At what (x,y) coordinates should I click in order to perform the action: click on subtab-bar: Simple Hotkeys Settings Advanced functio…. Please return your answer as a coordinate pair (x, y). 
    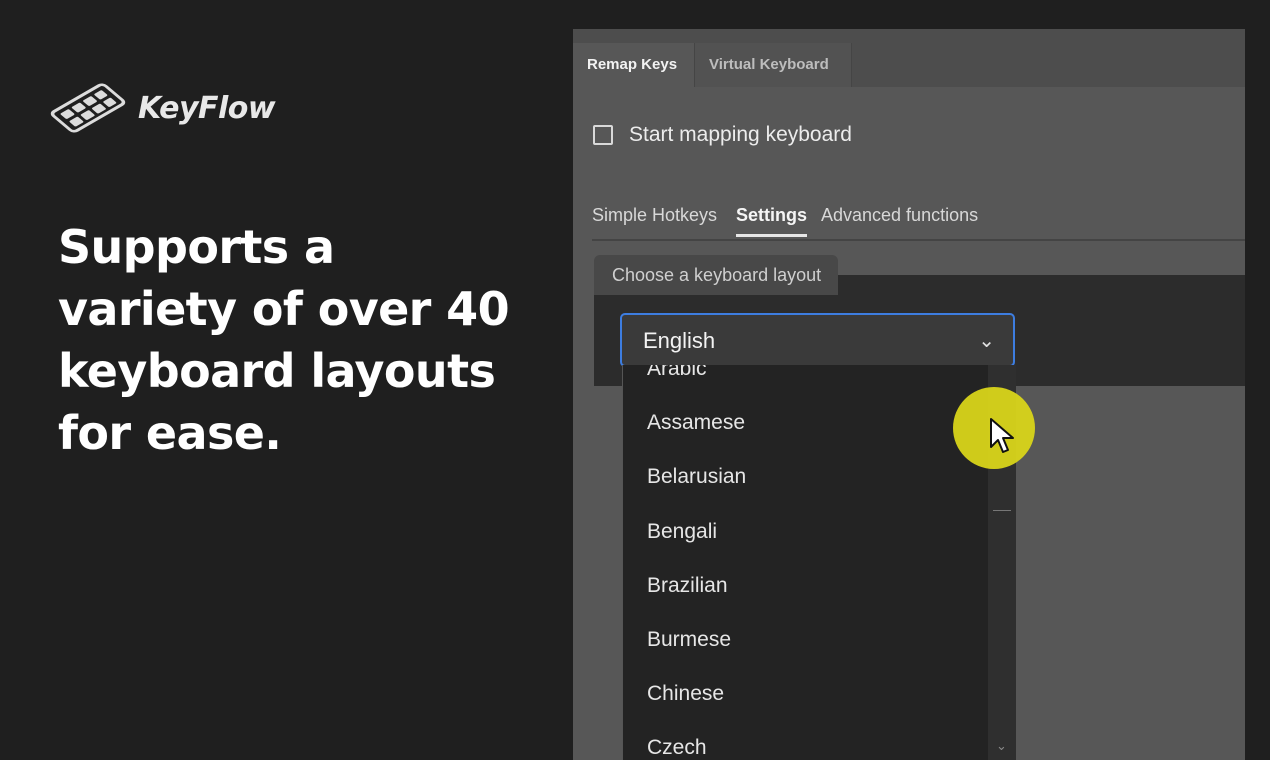
    Looking at the image, I should click on (918, 221).